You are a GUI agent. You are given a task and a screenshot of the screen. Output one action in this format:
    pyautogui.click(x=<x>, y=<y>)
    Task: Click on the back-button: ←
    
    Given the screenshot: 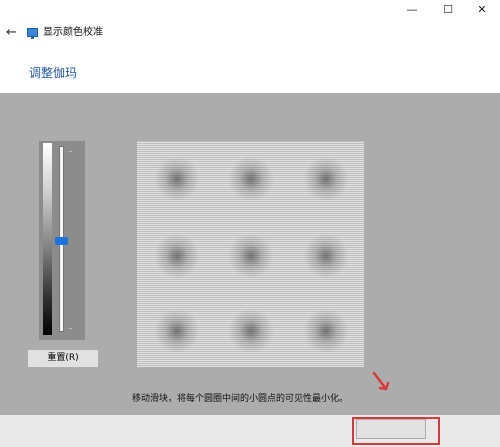 What is the action you would take?
    pyautogui.click(x=13, y=33)
    